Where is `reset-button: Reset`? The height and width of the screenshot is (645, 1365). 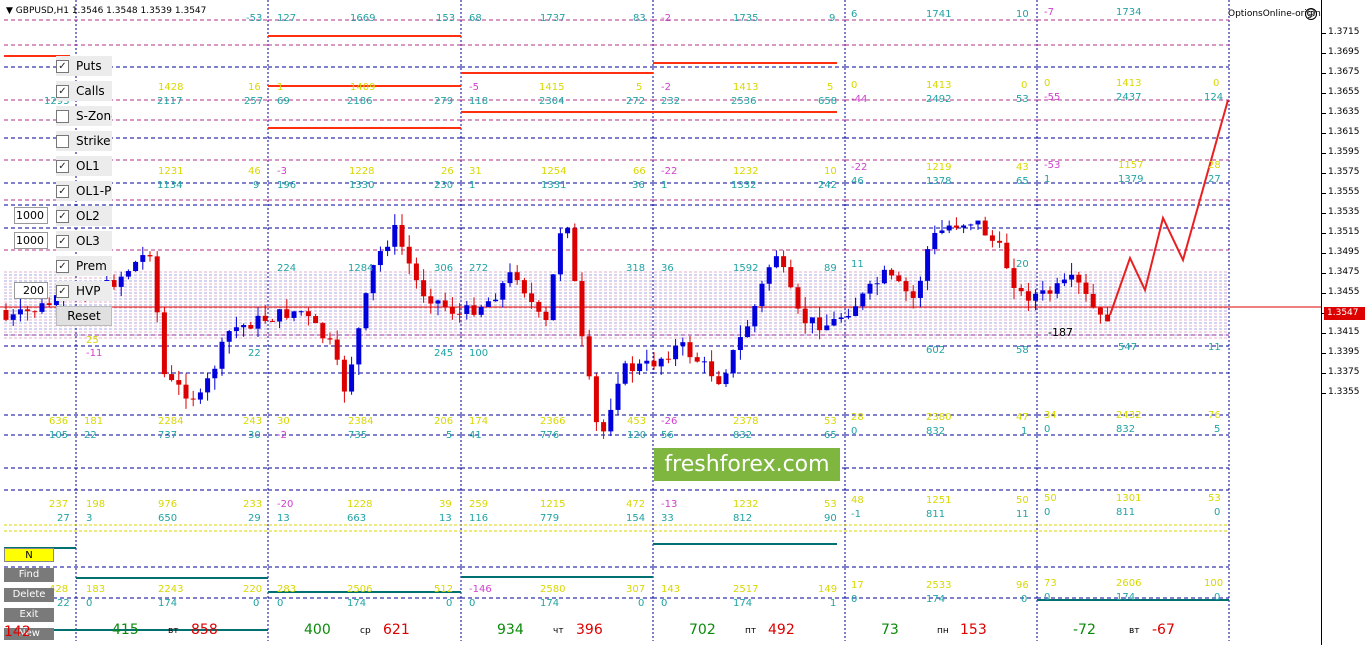 reset-button: Reset is located at coordinates (84, 316).